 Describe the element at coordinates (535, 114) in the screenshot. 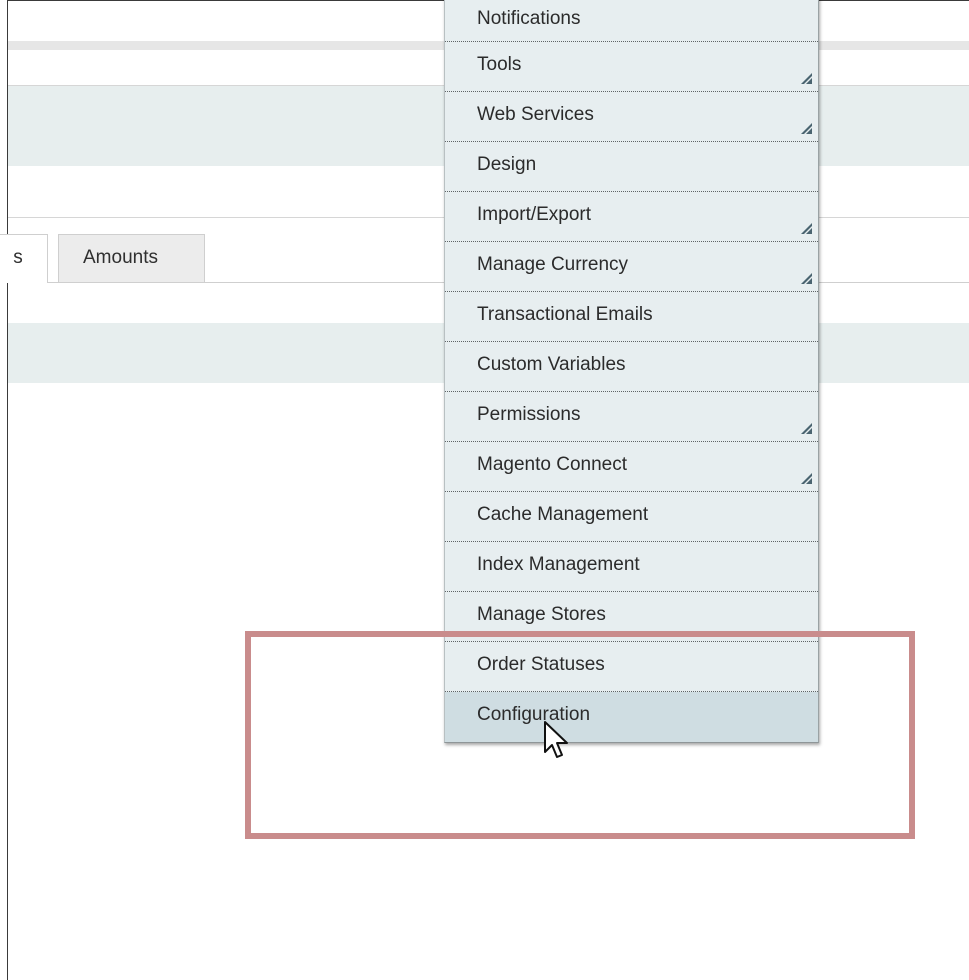

I see `menu-item-label: Web Services` at that location.